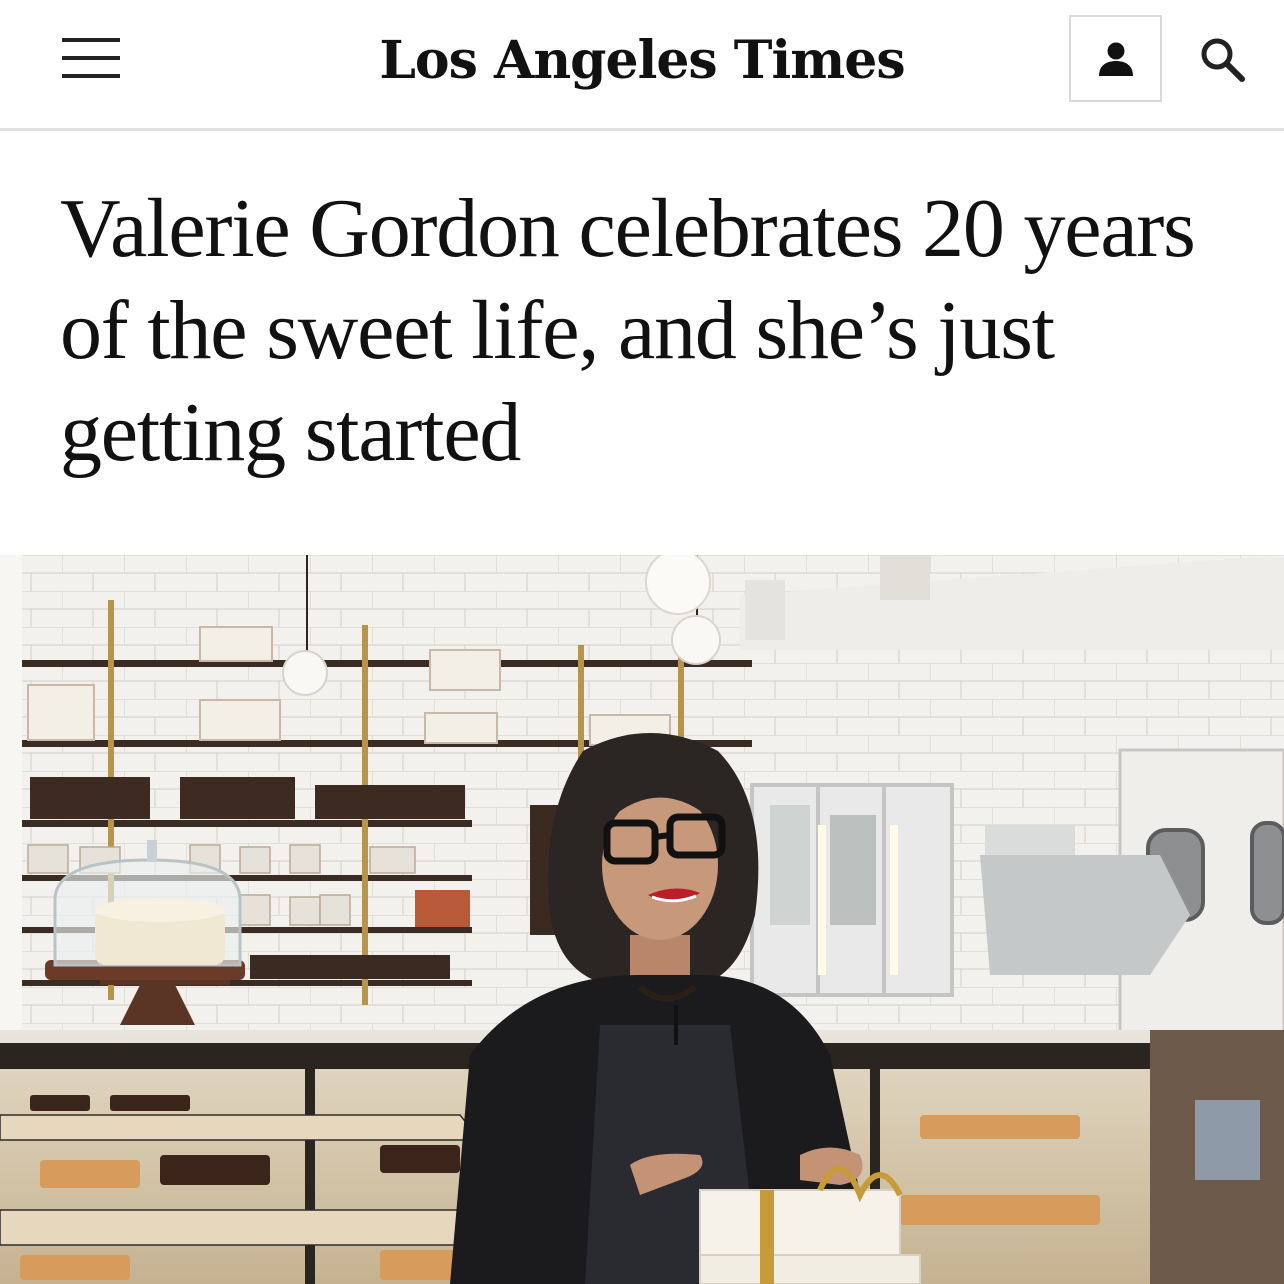 The image size is (1284, 1284). I want to click on search-button, so click(1223, 60).